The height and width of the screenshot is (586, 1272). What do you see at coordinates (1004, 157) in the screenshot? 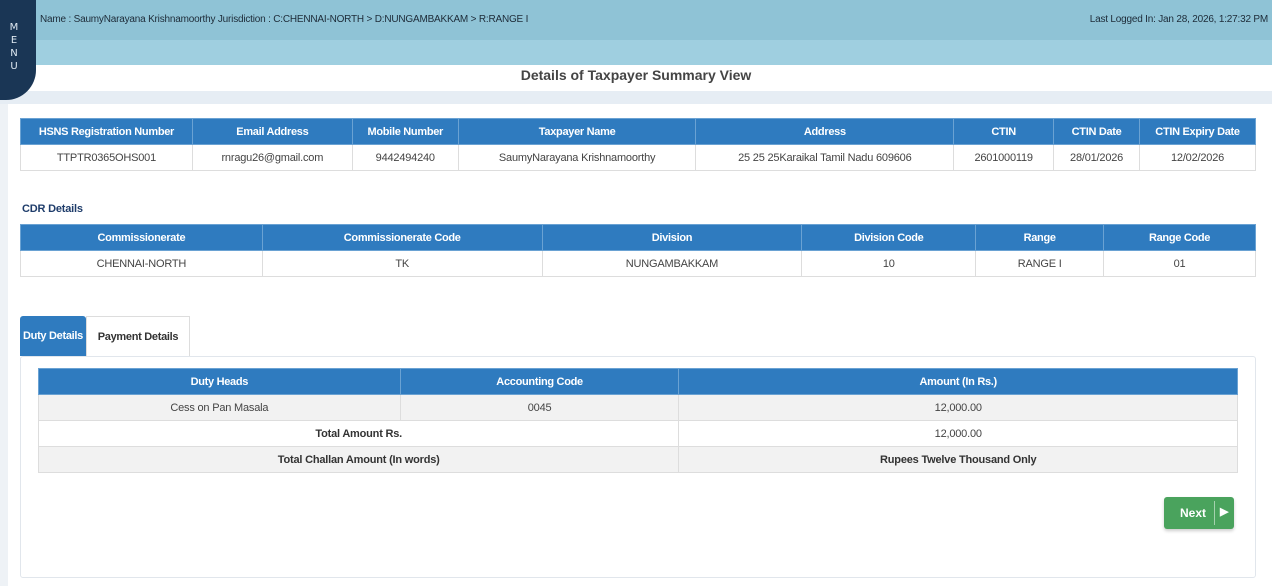
I see `cell-ctin: 2601000119` at bounding box center [1004, 157].